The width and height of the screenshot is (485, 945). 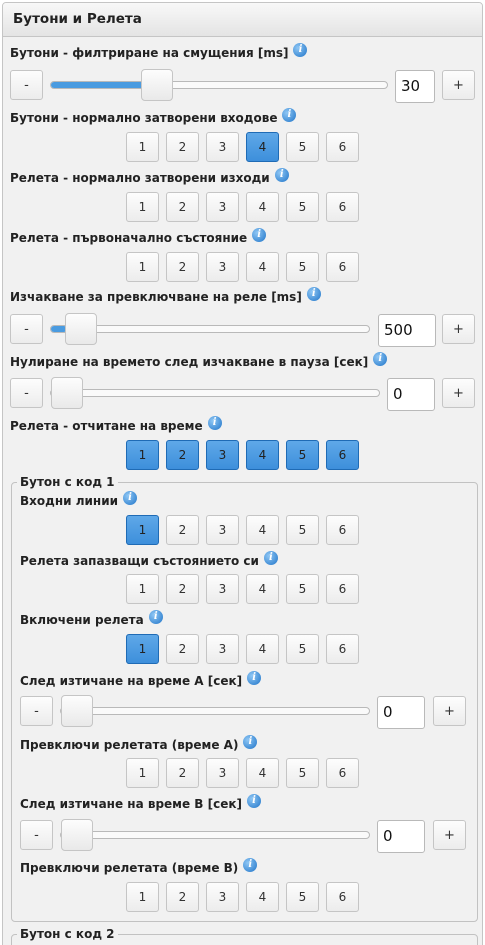 What do you see at coordinates (411, 394) in the screenshot?
I see `reset-wait-value-input: 0` at bounding box center [411, 394].